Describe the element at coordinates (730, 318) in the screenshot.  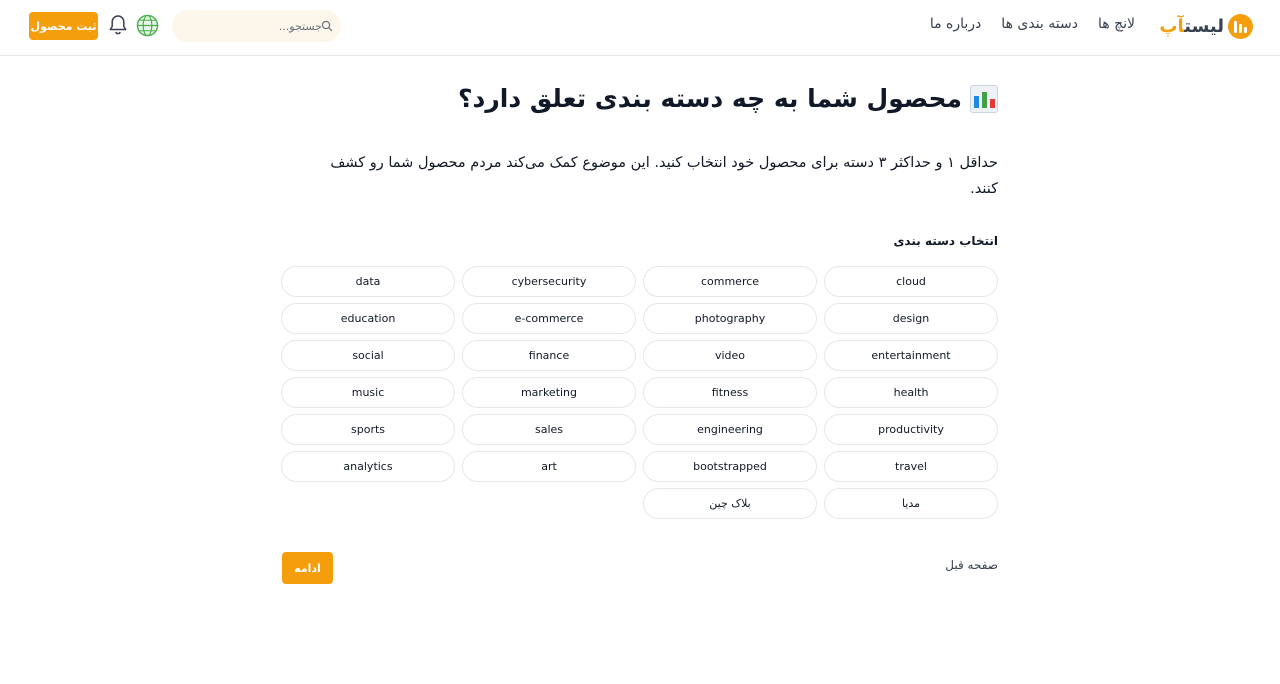
I see `category-chip: photography` at that location.